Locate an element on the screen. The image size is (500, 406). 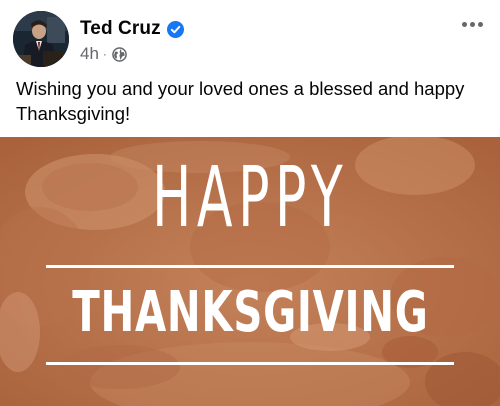
avatar is located at coordinates (41, 39).